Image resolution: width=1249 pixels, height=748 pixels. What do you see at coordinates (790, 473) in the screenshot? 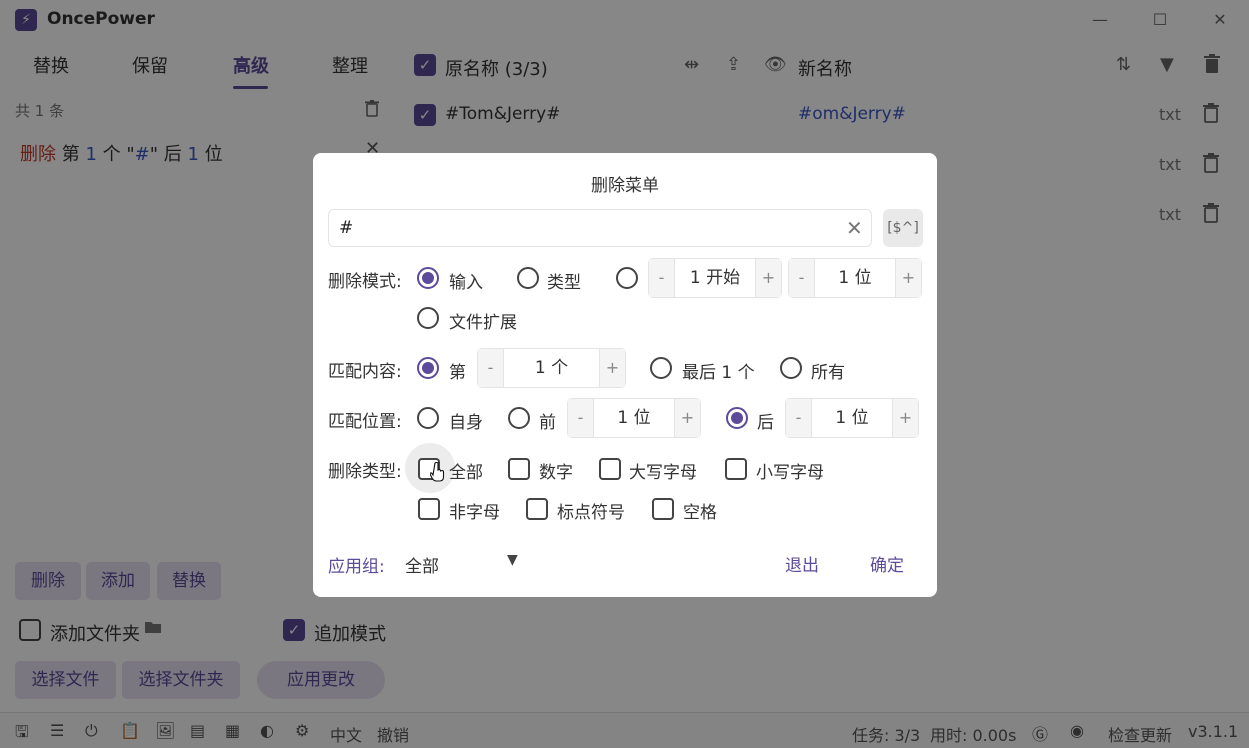
I see `type-lowercase-label: 小写字母` at bounding box center [790, 473].